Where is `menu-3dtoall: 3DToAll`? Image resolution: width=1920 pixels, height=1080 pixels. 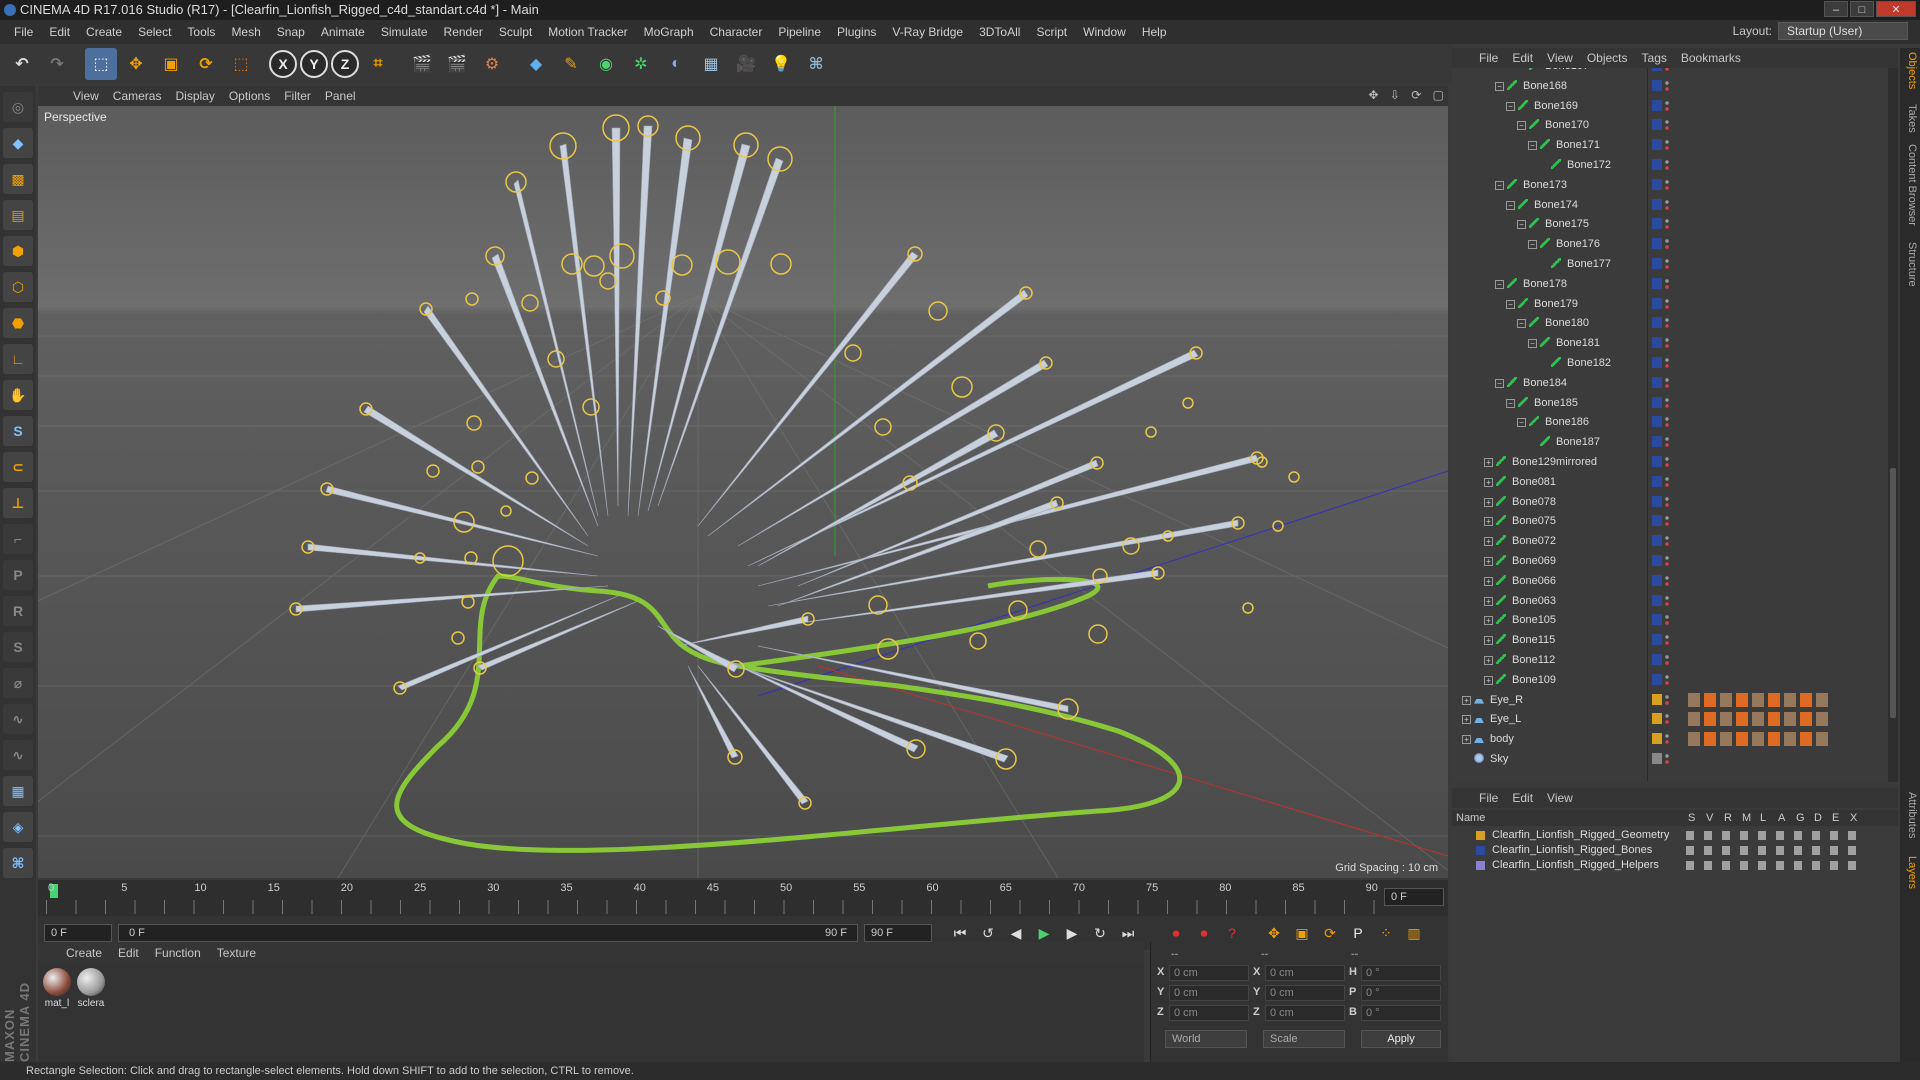 menu-3dtoall: 3DToAll is located at coordinates (999, 32).